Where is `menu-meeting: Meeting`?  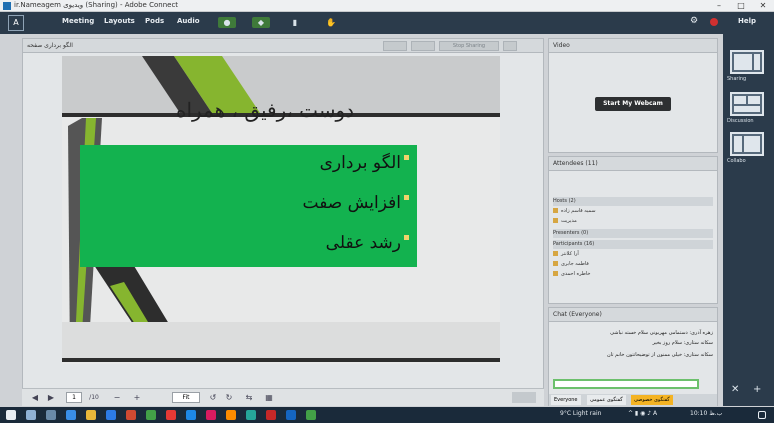
menu-meeting: Meeting is located at coordinates (78, 21).